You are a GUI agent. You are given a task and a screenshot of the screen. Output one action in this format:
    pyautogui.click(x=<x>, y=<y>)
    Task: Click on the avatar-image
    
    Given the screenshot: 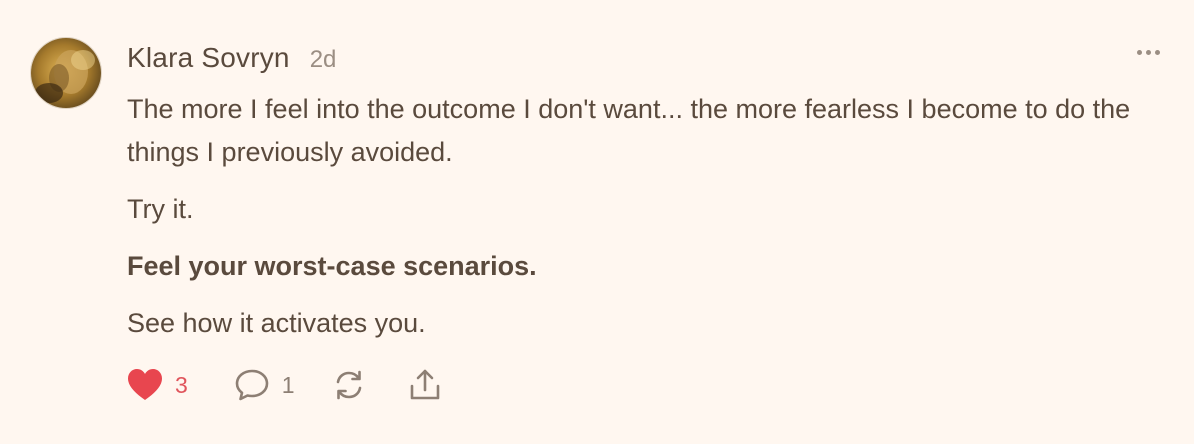 What is the action you would take?
    pyautogui.click(x=66, y=73)
    